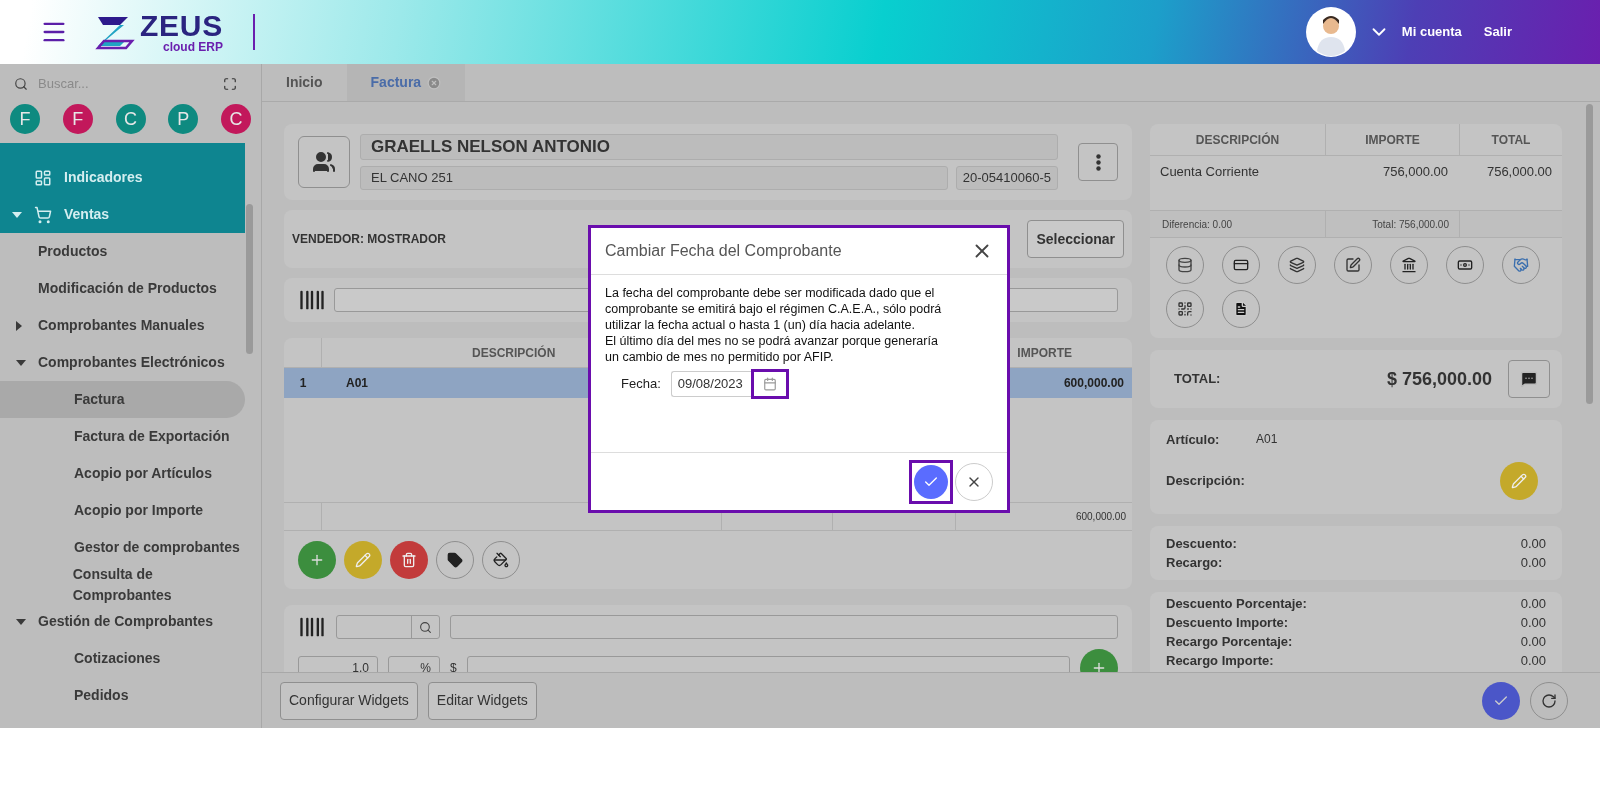  Describe the element at coordinates (1229, 641) in the screenshot. I see `adjustment-label: Recargo Porcentaje:` at that location.